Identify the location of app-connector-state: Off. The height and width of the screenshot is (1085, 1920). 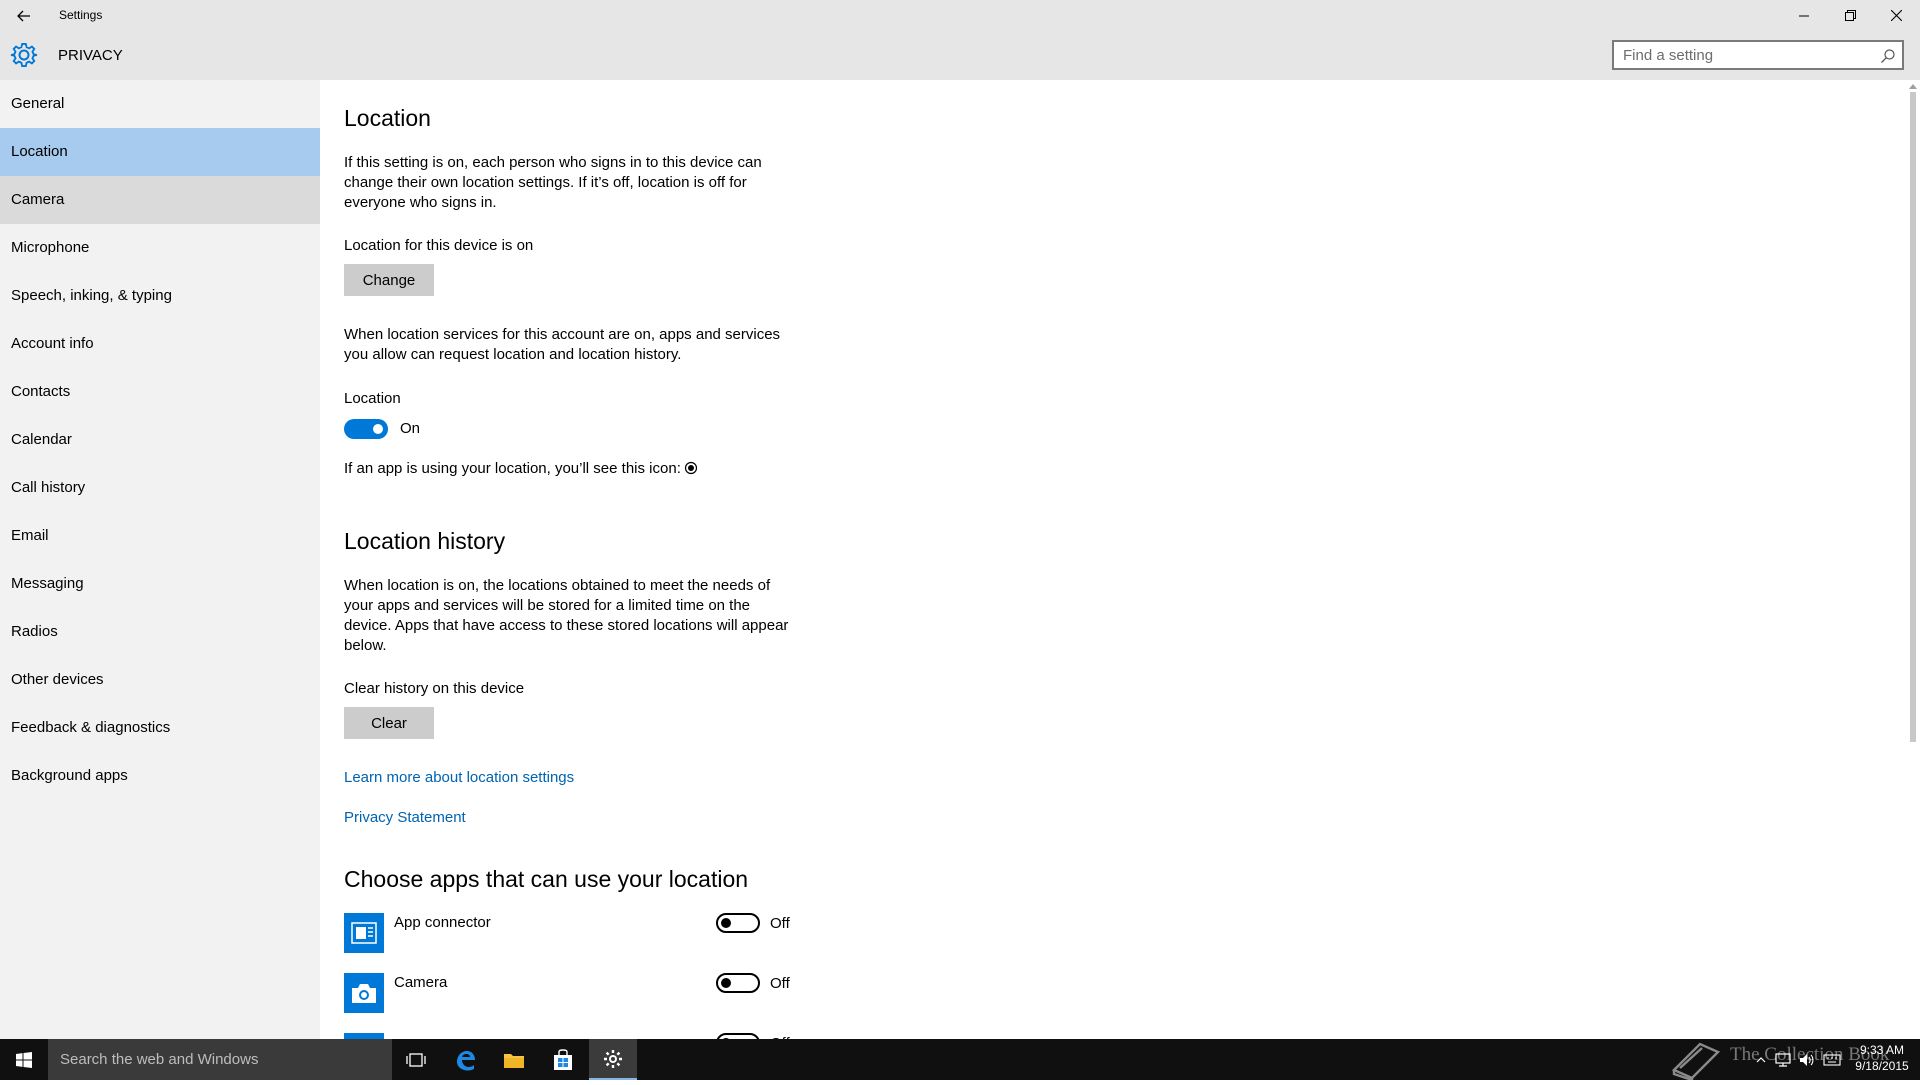
(780, 923).